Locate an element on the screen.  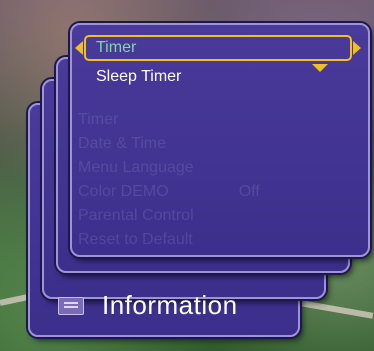
information-label: Information is located at coordinates (170, 305).